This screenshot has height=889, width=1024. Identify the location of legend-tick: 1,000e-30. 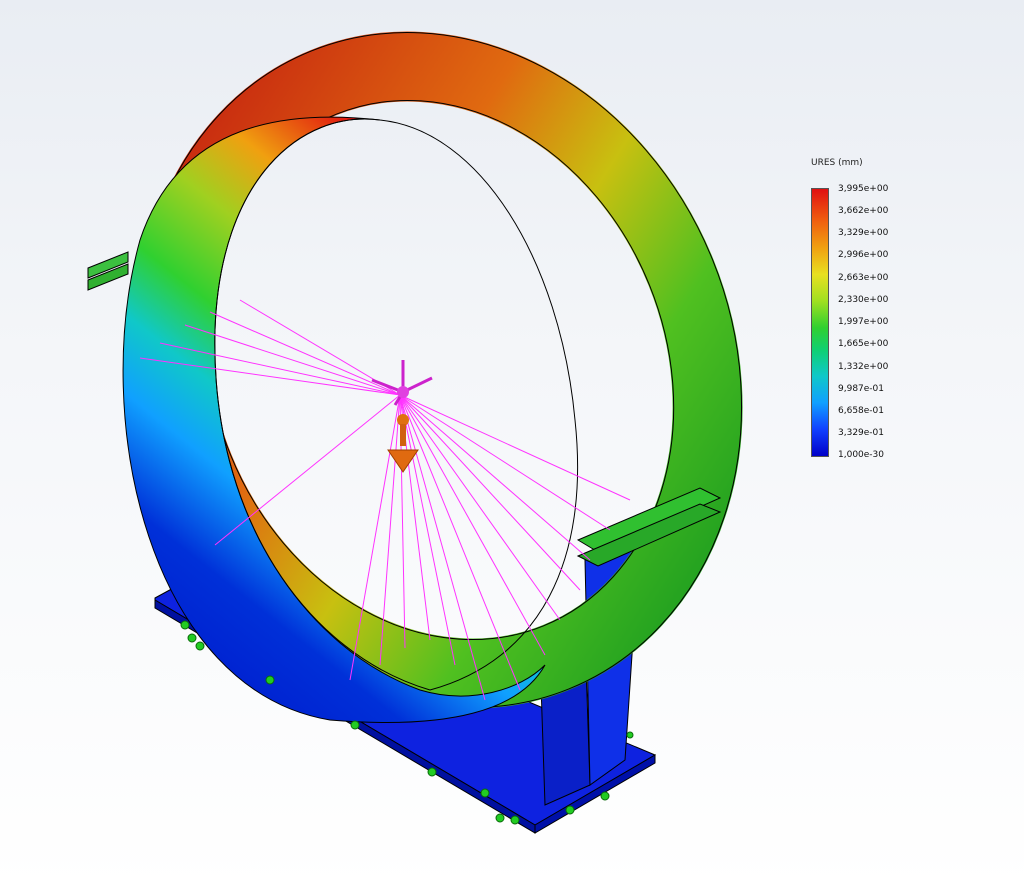
(861, 455).